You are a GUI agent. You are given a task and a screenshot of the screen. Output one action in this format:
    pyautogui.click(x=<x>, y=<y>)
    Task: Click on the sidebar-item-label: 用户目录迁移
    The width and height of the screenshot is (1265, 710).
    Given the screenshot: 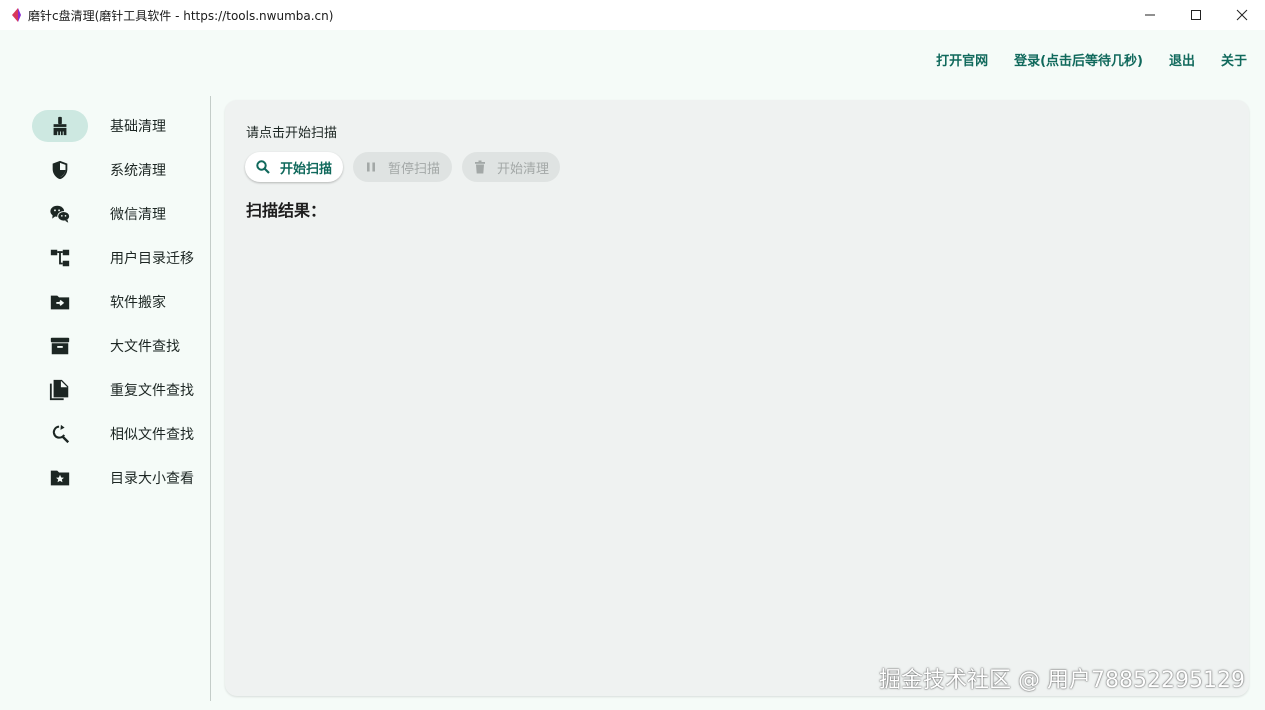 What is the action you would take?
    pyautogui.click(x=152, y=259)
    